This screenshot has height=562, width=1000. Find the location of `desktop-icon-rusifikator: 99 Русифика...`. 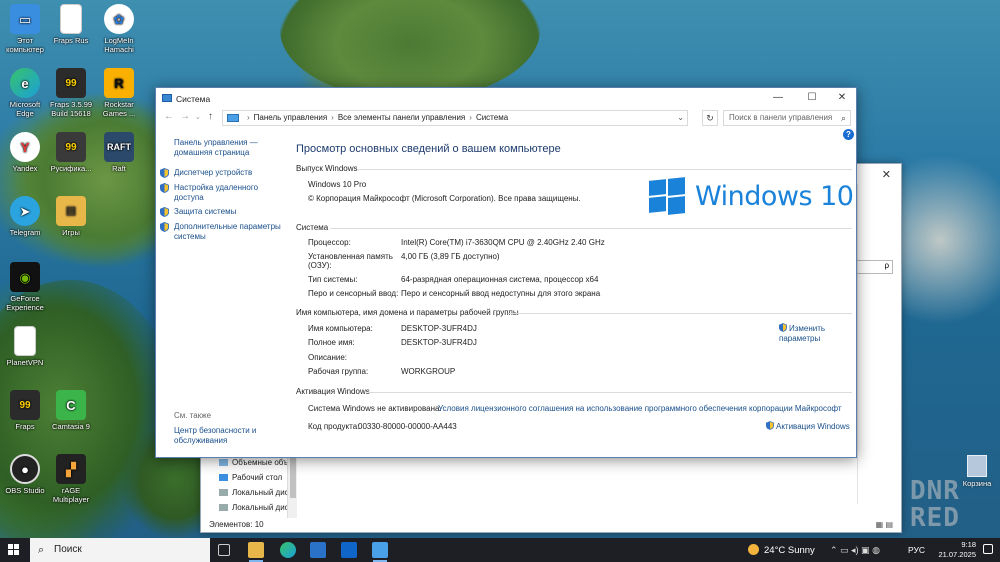

desktop-icon-rusifikator: 99 Русифика... is located at coordinates (71, 152).